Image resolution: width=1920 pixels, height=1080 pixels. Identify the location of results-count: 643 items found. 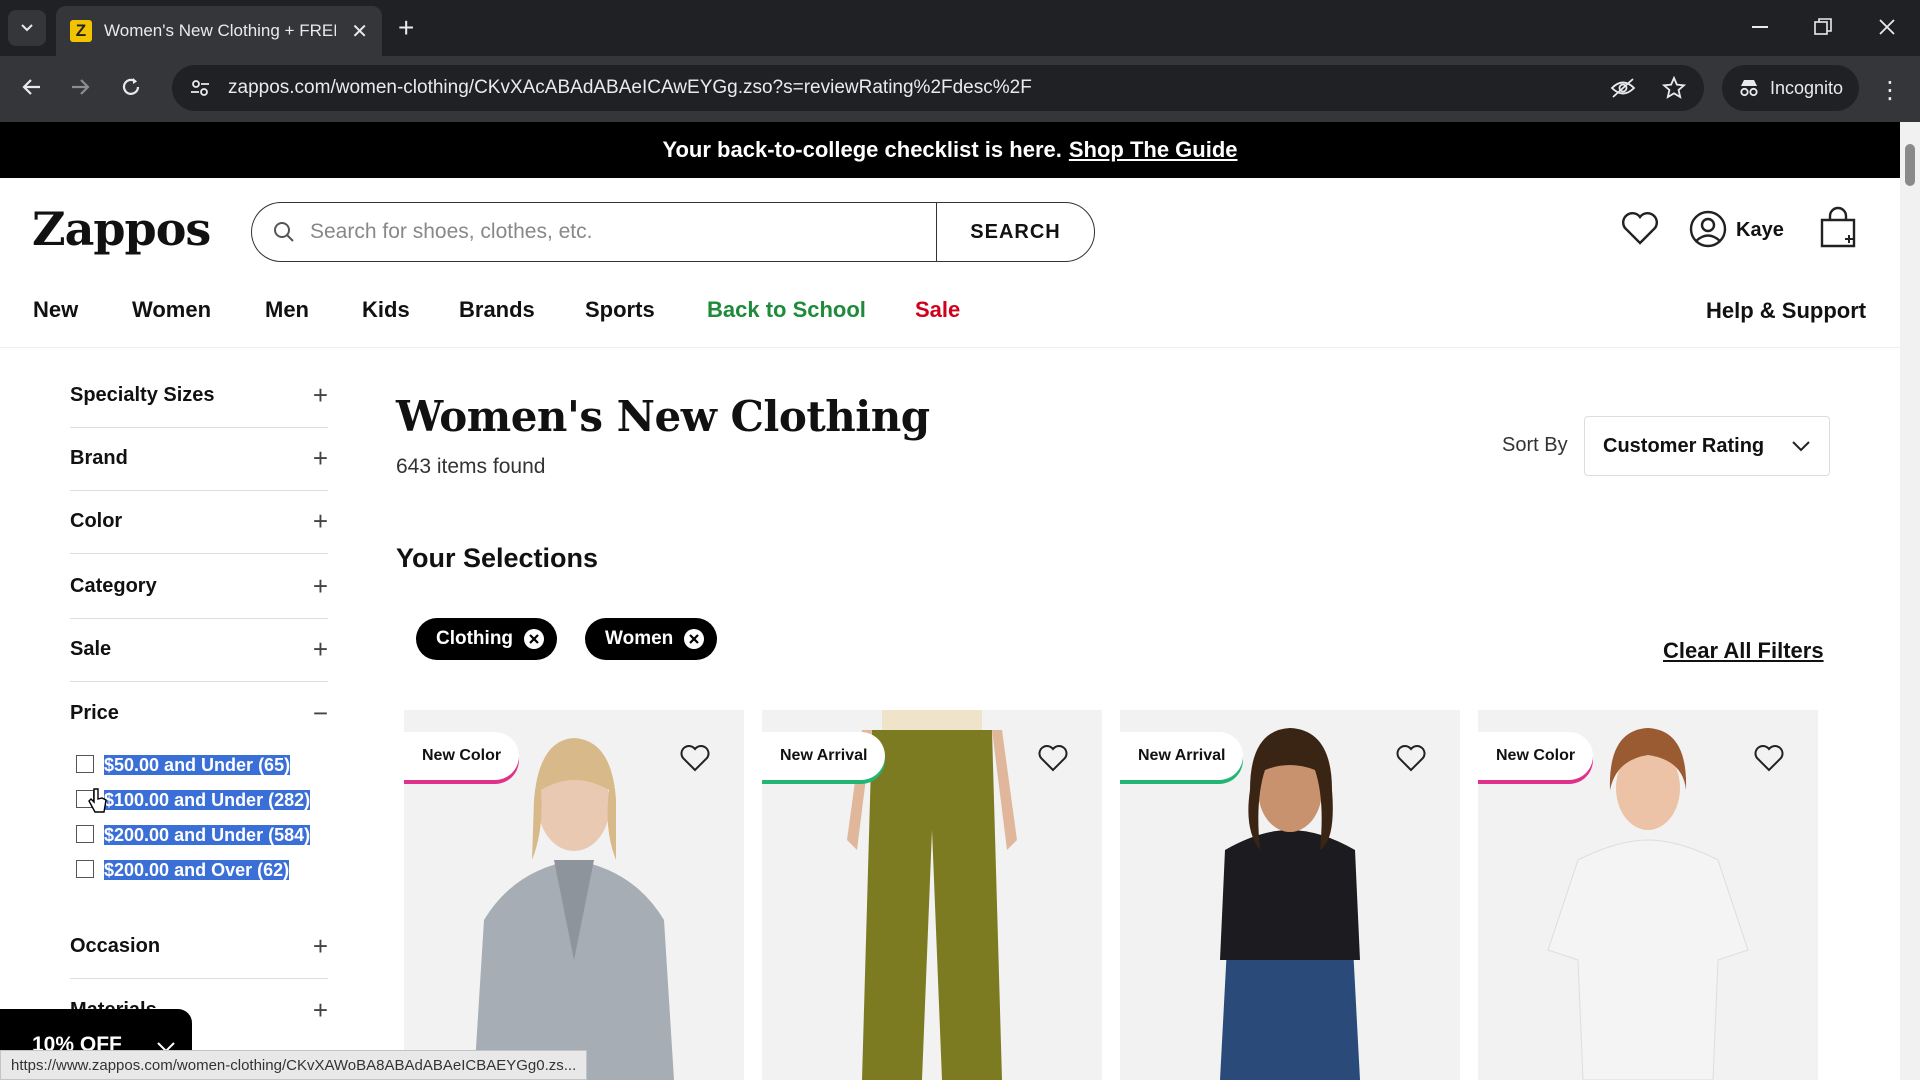
(471, 466).